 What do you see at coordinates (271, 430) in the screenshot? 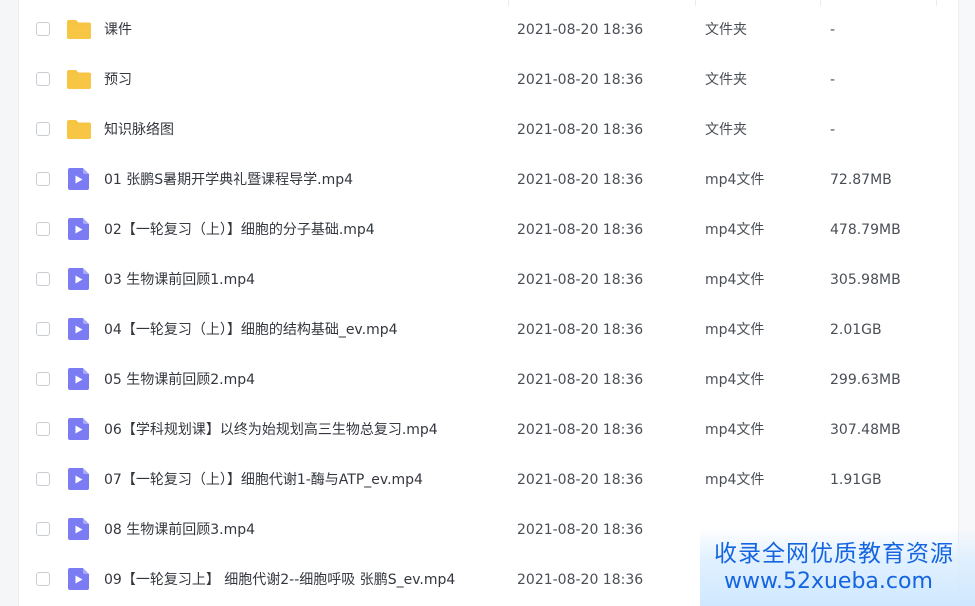
I see `file-name: 06【学科规划课】以终为始规划高三生物总复习.mp4` at bounding box center [271, 430].